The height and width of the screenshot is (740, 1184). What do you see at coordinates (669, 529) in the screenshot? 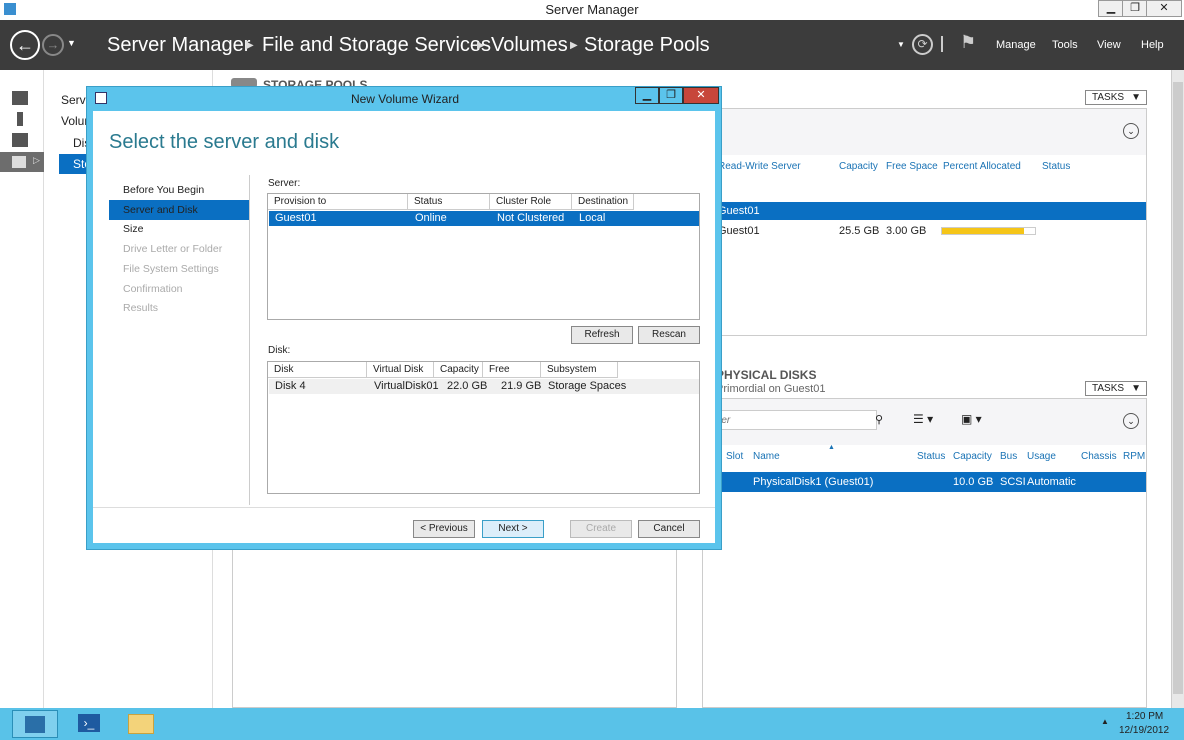
I see `cancel-button: Cancel` at bounding box center [669, 529].